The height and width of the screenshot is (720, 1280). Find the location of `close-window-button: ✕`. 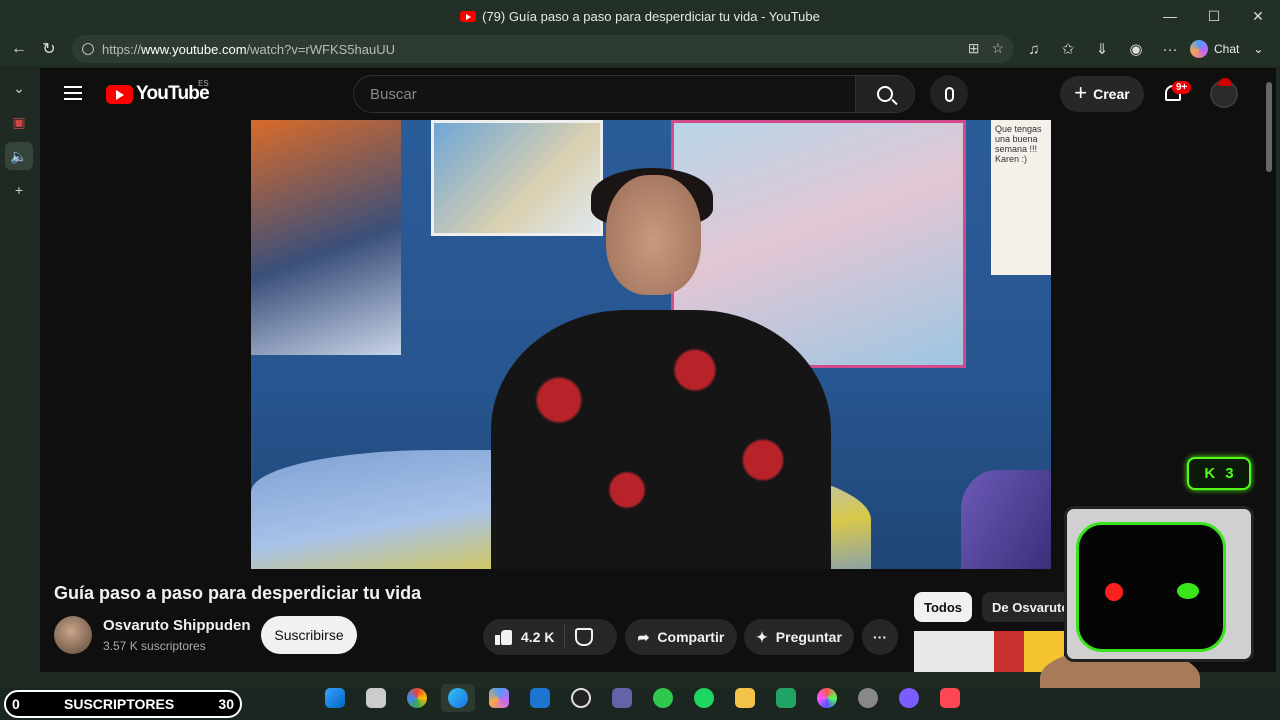

close-window-button: ✕ is located at coordinates (1258, 16).